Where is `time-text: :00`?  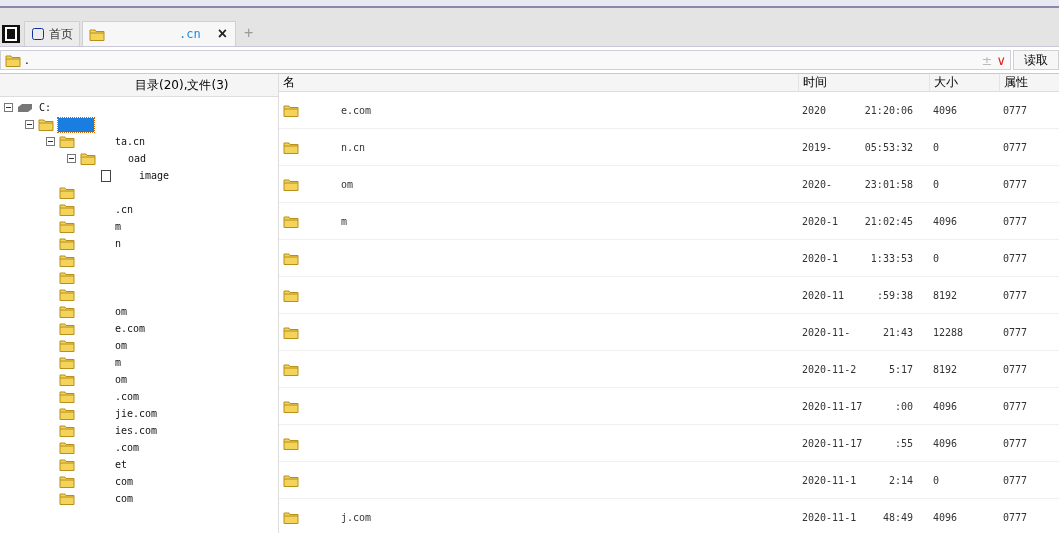
time-text: :00 is located at coordinates (903, 406).